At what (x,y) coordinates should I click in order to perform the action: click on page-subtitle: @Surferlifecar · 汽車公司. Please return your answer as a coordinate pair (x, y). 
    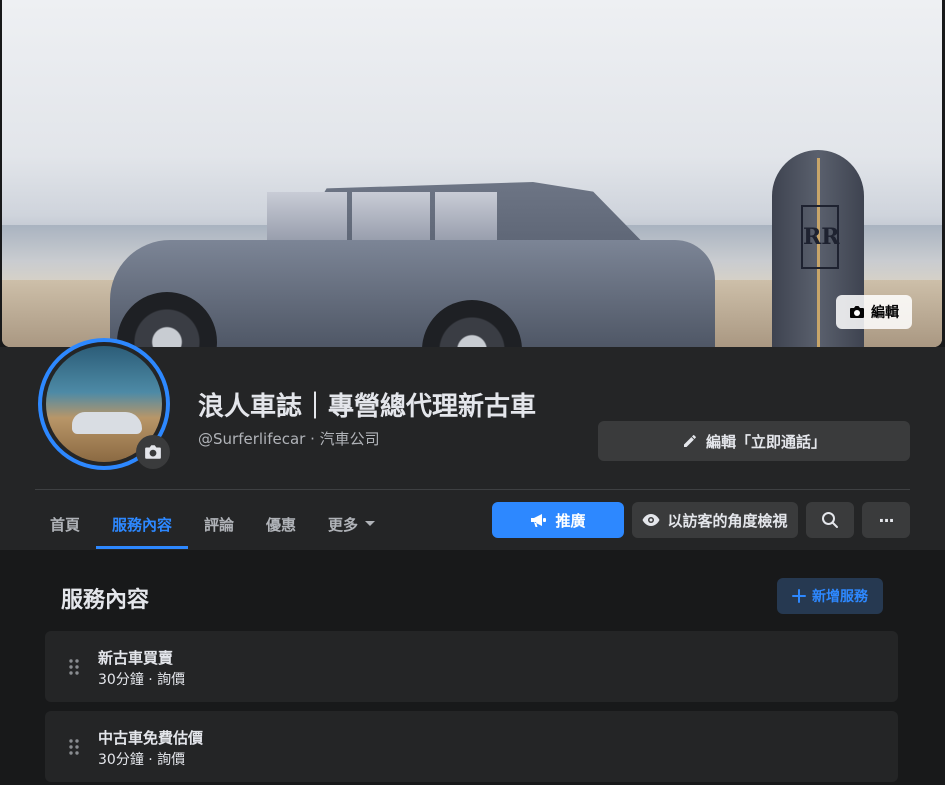
    Looking at the image, I should click on (289, 438).